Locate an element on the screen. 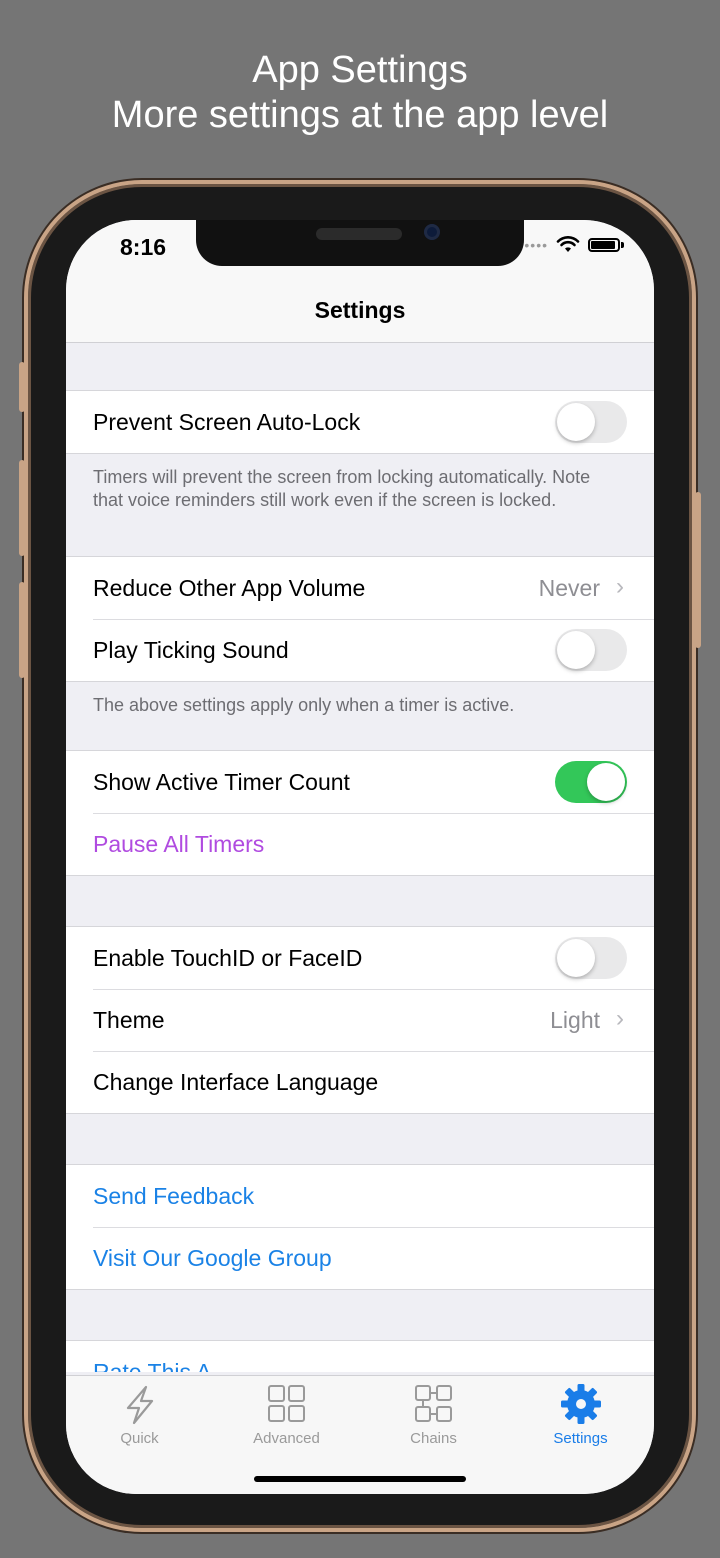  cellular-signal-icon: •••• is located at coordinates (536, 245).